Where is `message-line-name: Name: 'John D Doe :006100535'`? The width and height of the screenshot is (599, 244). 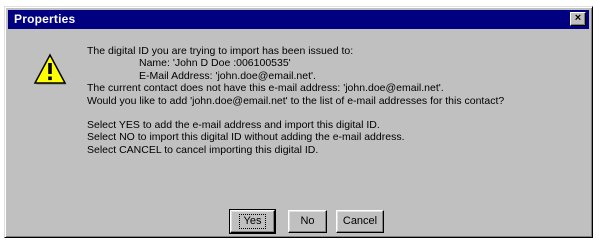 message-line-name: Name: 'John D Doe :006100535' is located at coordinates (215, 63).